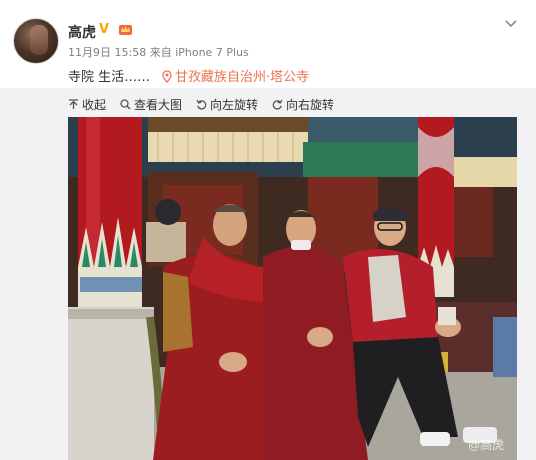  I want to click on location-label: 甘孜藏族自治州·塔公寺, so click(242, 77).